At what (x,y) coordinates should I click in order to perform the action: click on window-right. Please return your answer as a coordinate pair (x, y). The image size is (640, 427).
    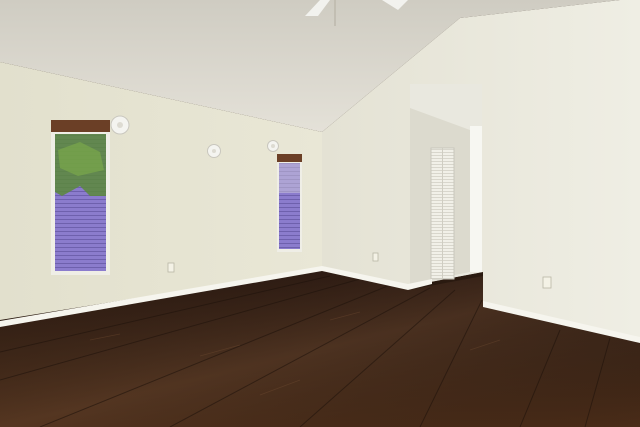
    Looking at the image, I should click on (289, 203).